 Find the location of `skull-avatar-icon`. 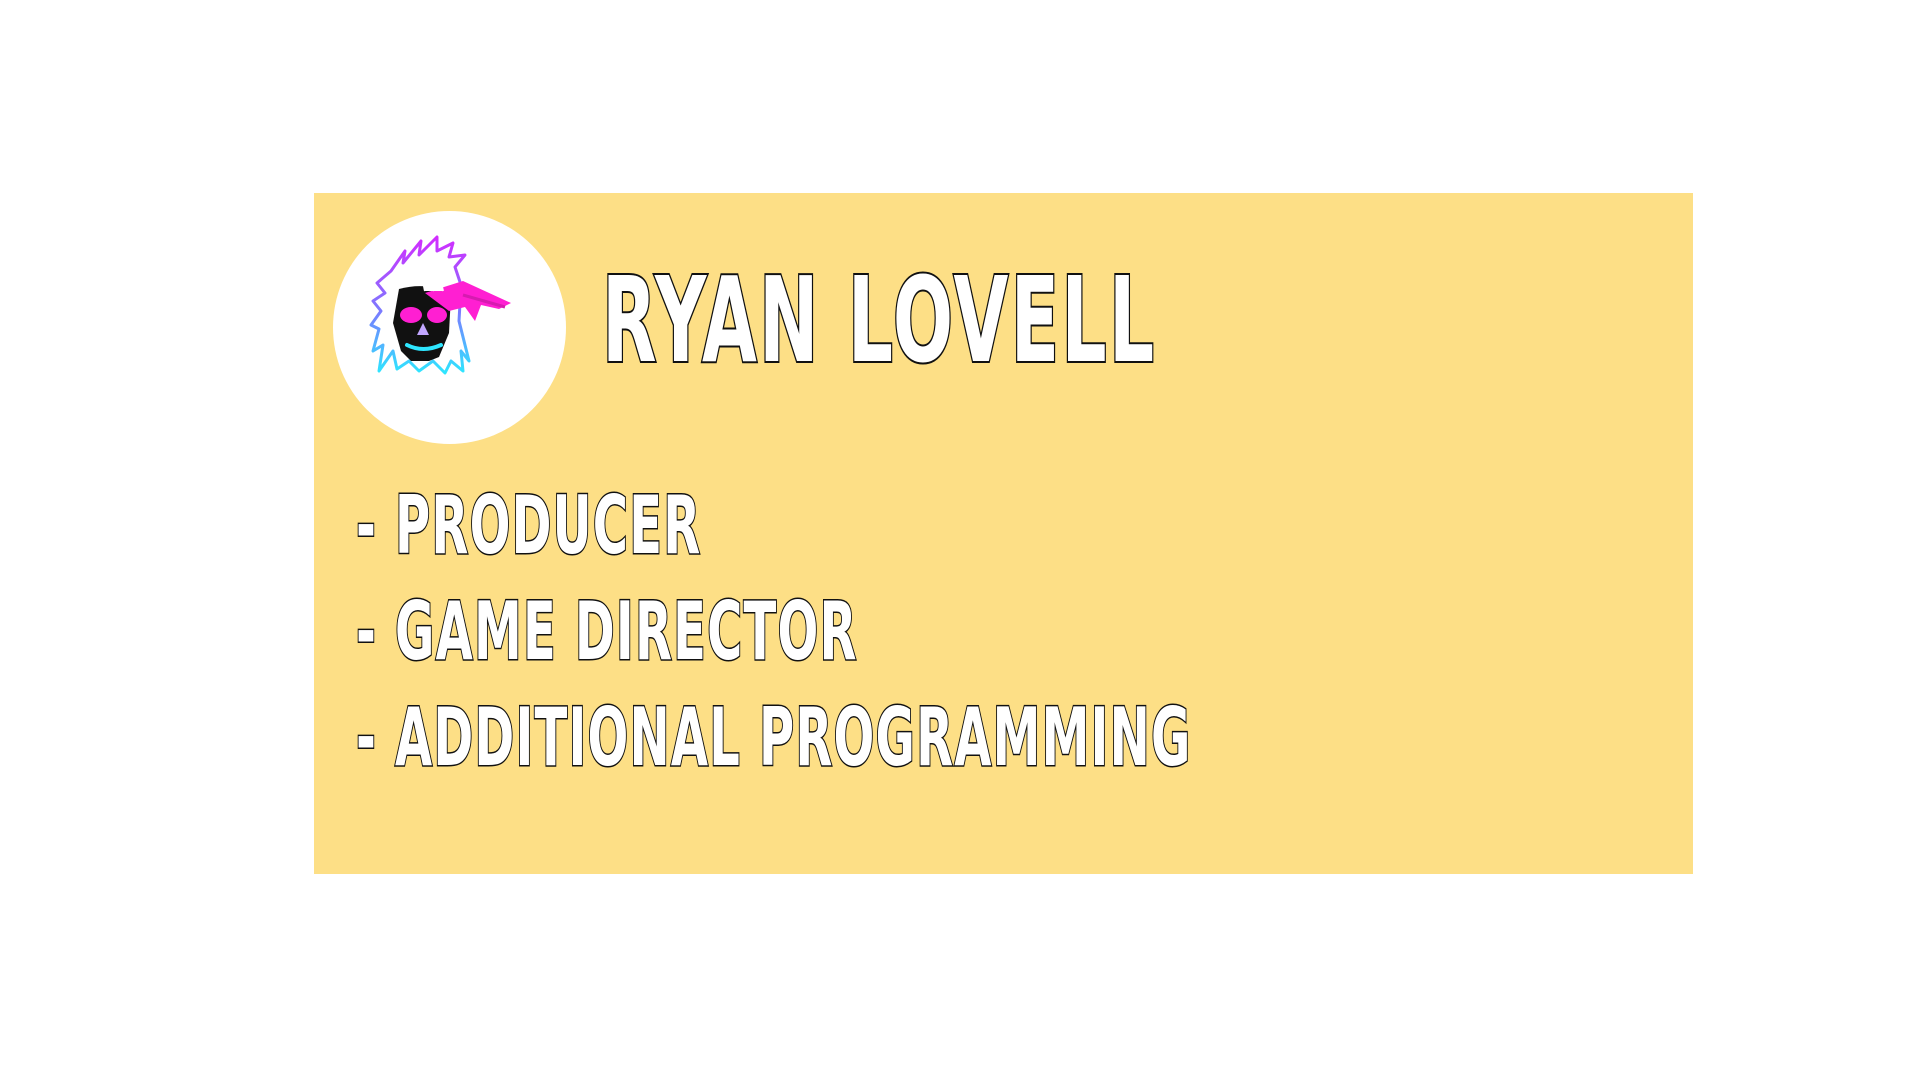

skull-avatar-icon is located at coordinates (440, 305).